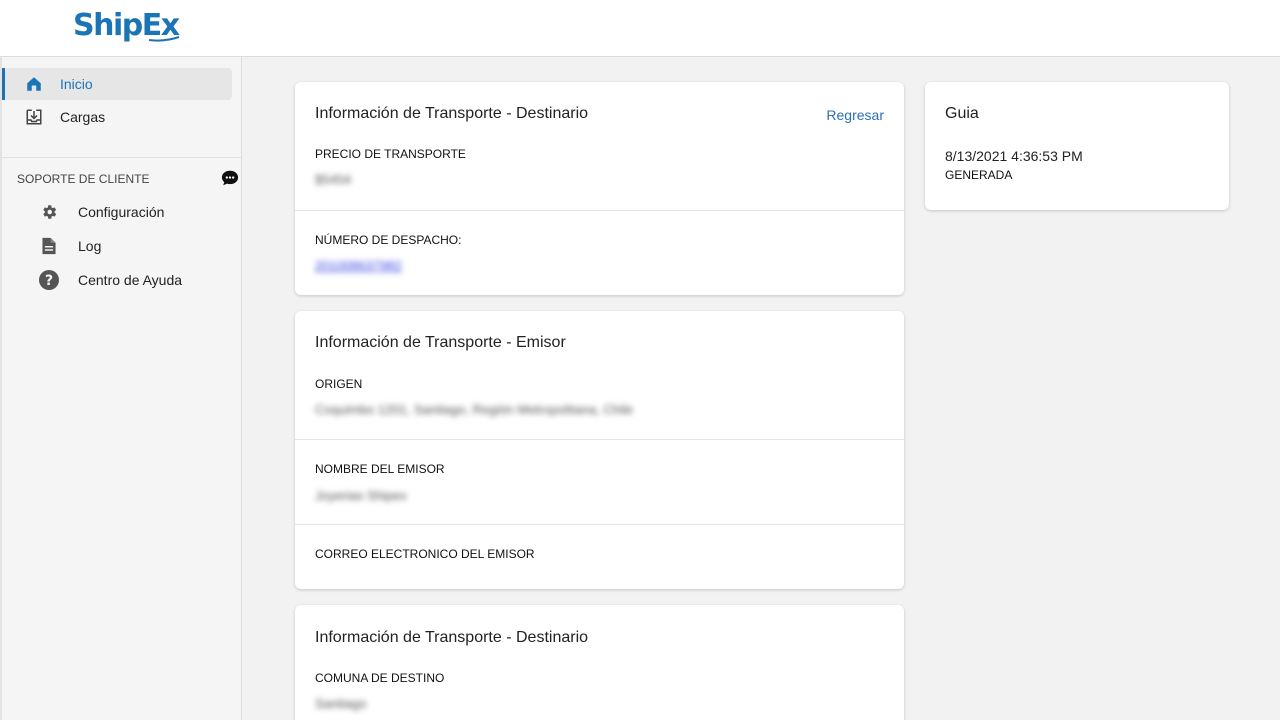 This screenshot has width=1280, height=720. Describe the element at coordinates (962, 113) in the screenshot. I see `guia-title: Guia` at that location.